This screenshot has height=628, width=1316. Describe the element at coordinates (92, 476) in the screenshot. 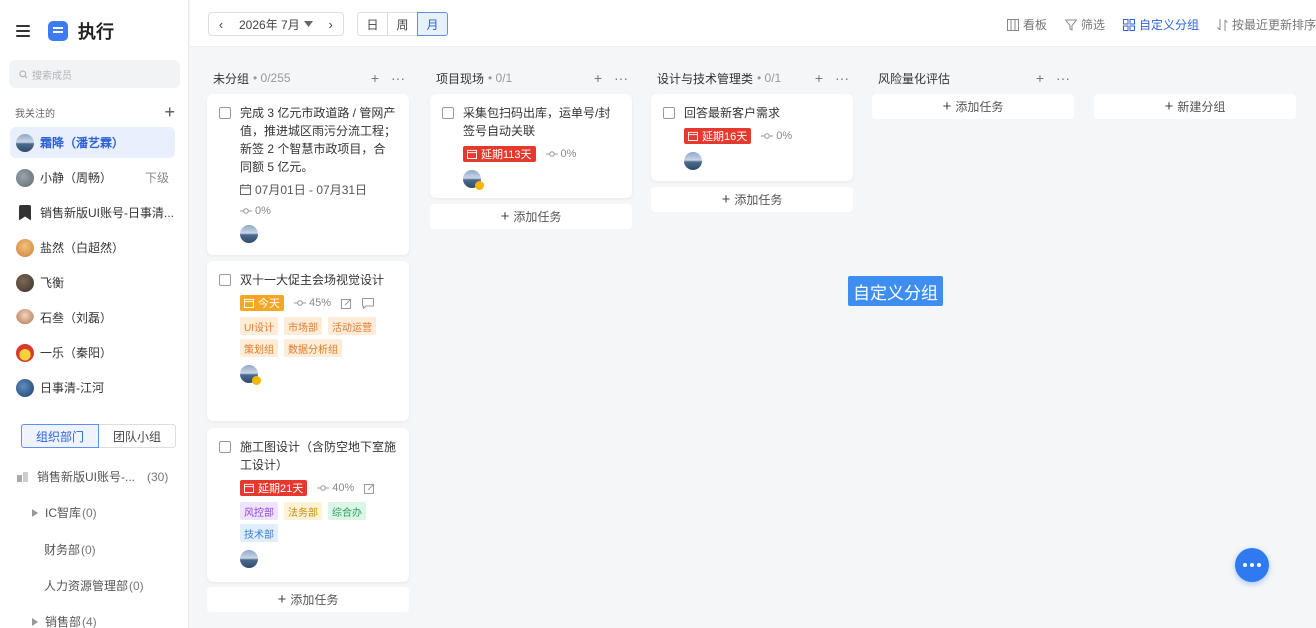

I see `org-item: 销售新版UI账号-... (30)` at that location.